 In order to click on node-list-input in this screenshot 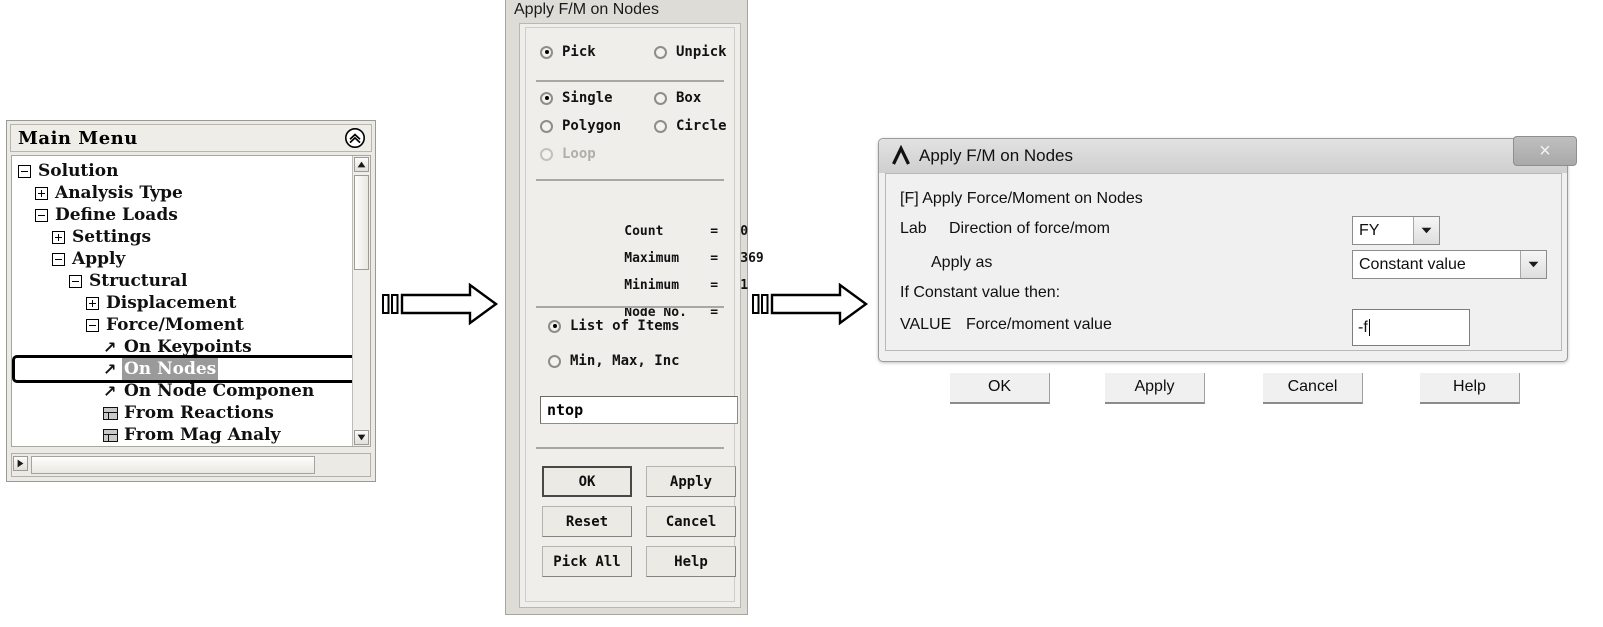, I will do `click(639, 410)`.